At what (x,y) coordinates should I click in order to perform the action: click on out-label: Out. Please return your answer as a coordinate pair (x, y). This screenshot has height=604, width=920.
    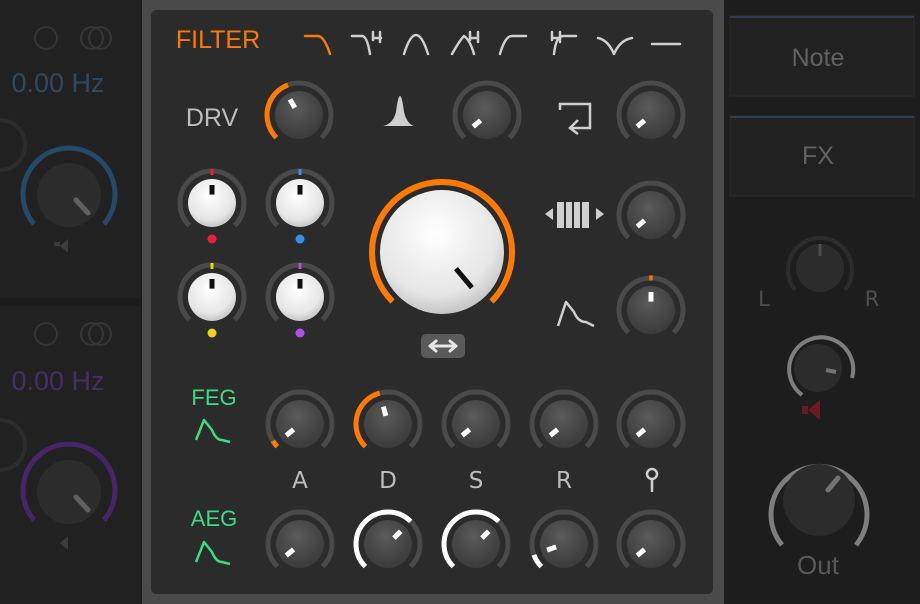
    Looking at the image, I should click on (818, 565).